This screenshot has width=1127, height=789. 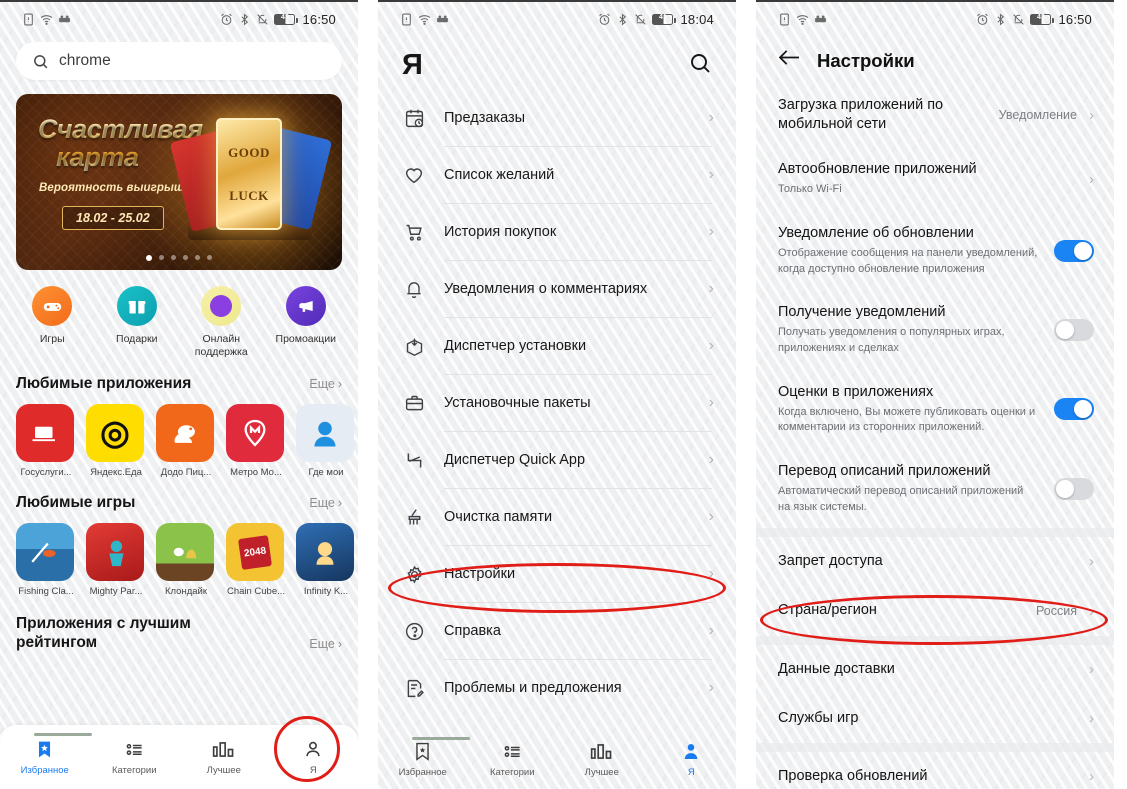 I want to click on setting-row-delivery-data: Данные доставки ›, so click(x=935, y=669).